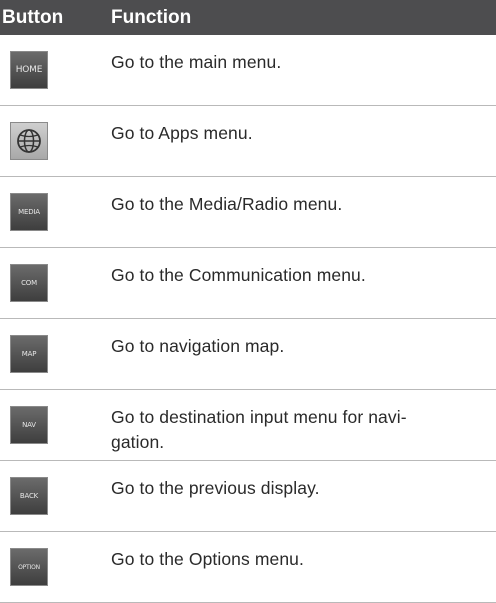  I want to click on map-button-icon: MAP, so click(29, 354).